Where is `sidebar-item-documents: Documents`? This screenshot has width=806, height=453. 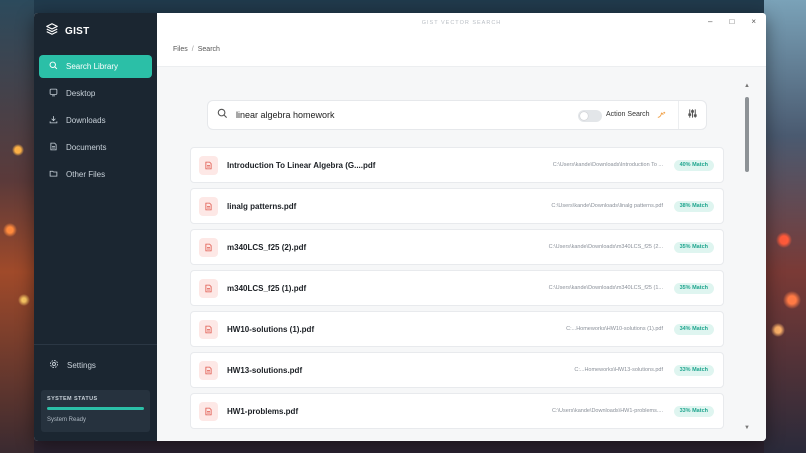
sidebar-item-documents: Documents is located at coordinates (95, 147).